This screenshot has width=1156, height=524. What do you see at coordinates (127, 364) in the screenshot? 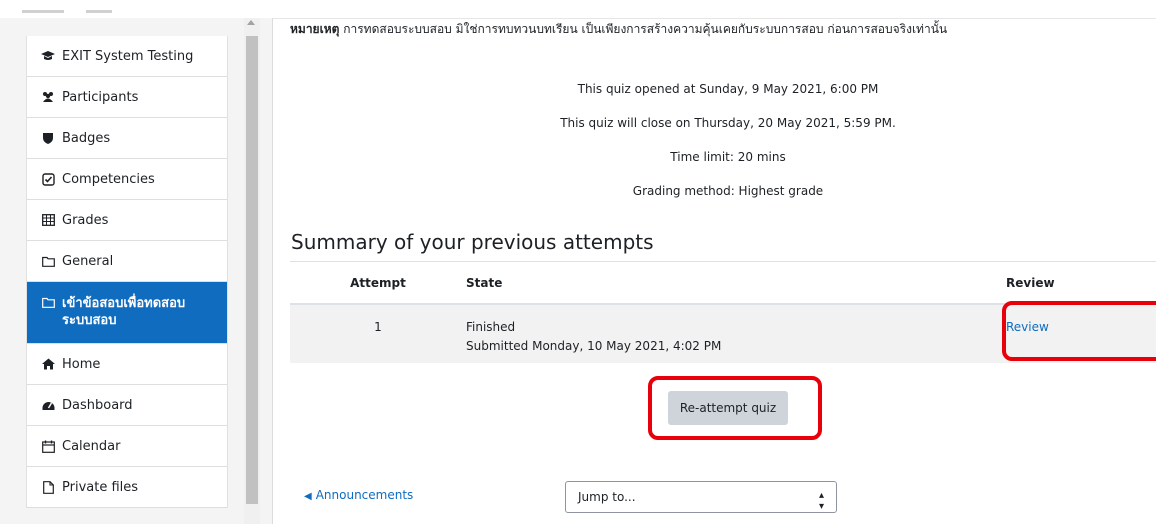
I see `nav-item-home: Home` at bounding box center [127, 364].